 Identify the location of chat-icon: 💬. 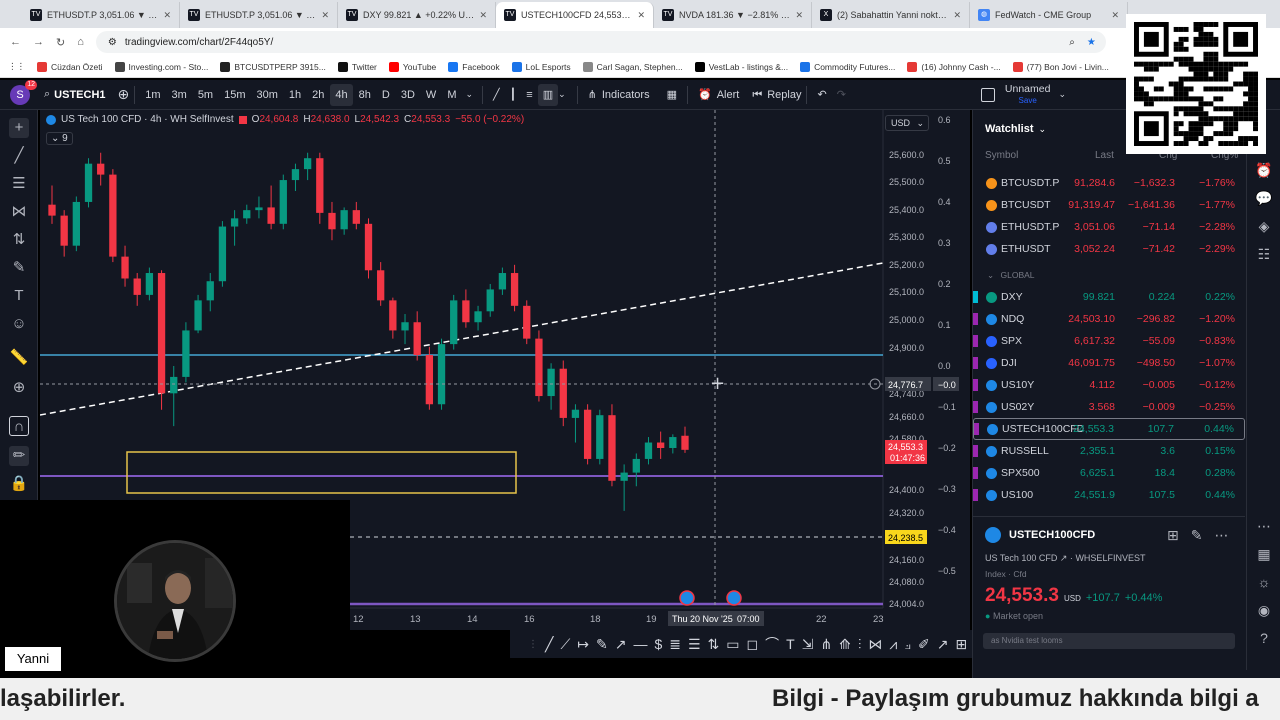
(1264, 198).